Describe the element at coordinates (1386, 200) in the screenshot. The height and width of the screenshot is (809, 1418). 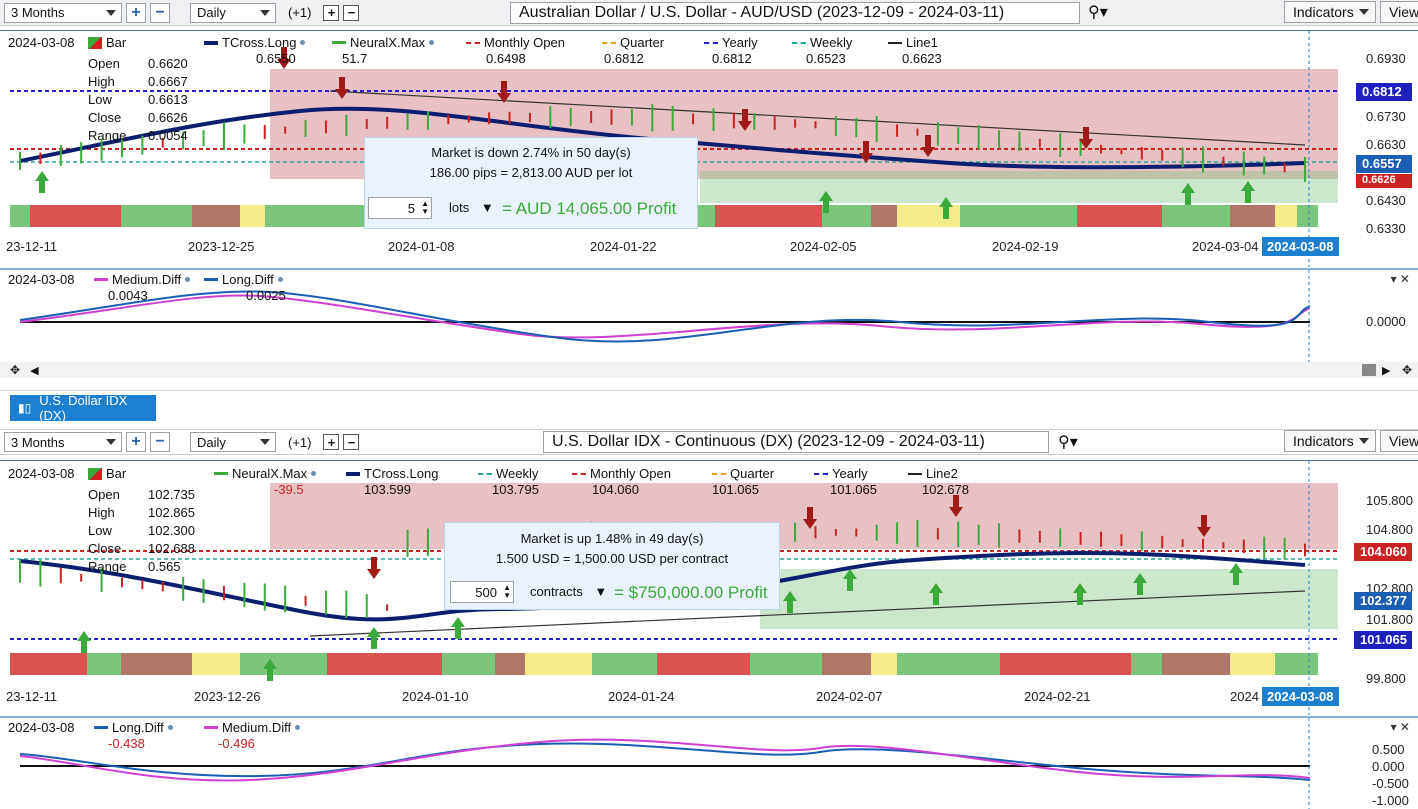
I see `price-tick: 0.6430` at that location.